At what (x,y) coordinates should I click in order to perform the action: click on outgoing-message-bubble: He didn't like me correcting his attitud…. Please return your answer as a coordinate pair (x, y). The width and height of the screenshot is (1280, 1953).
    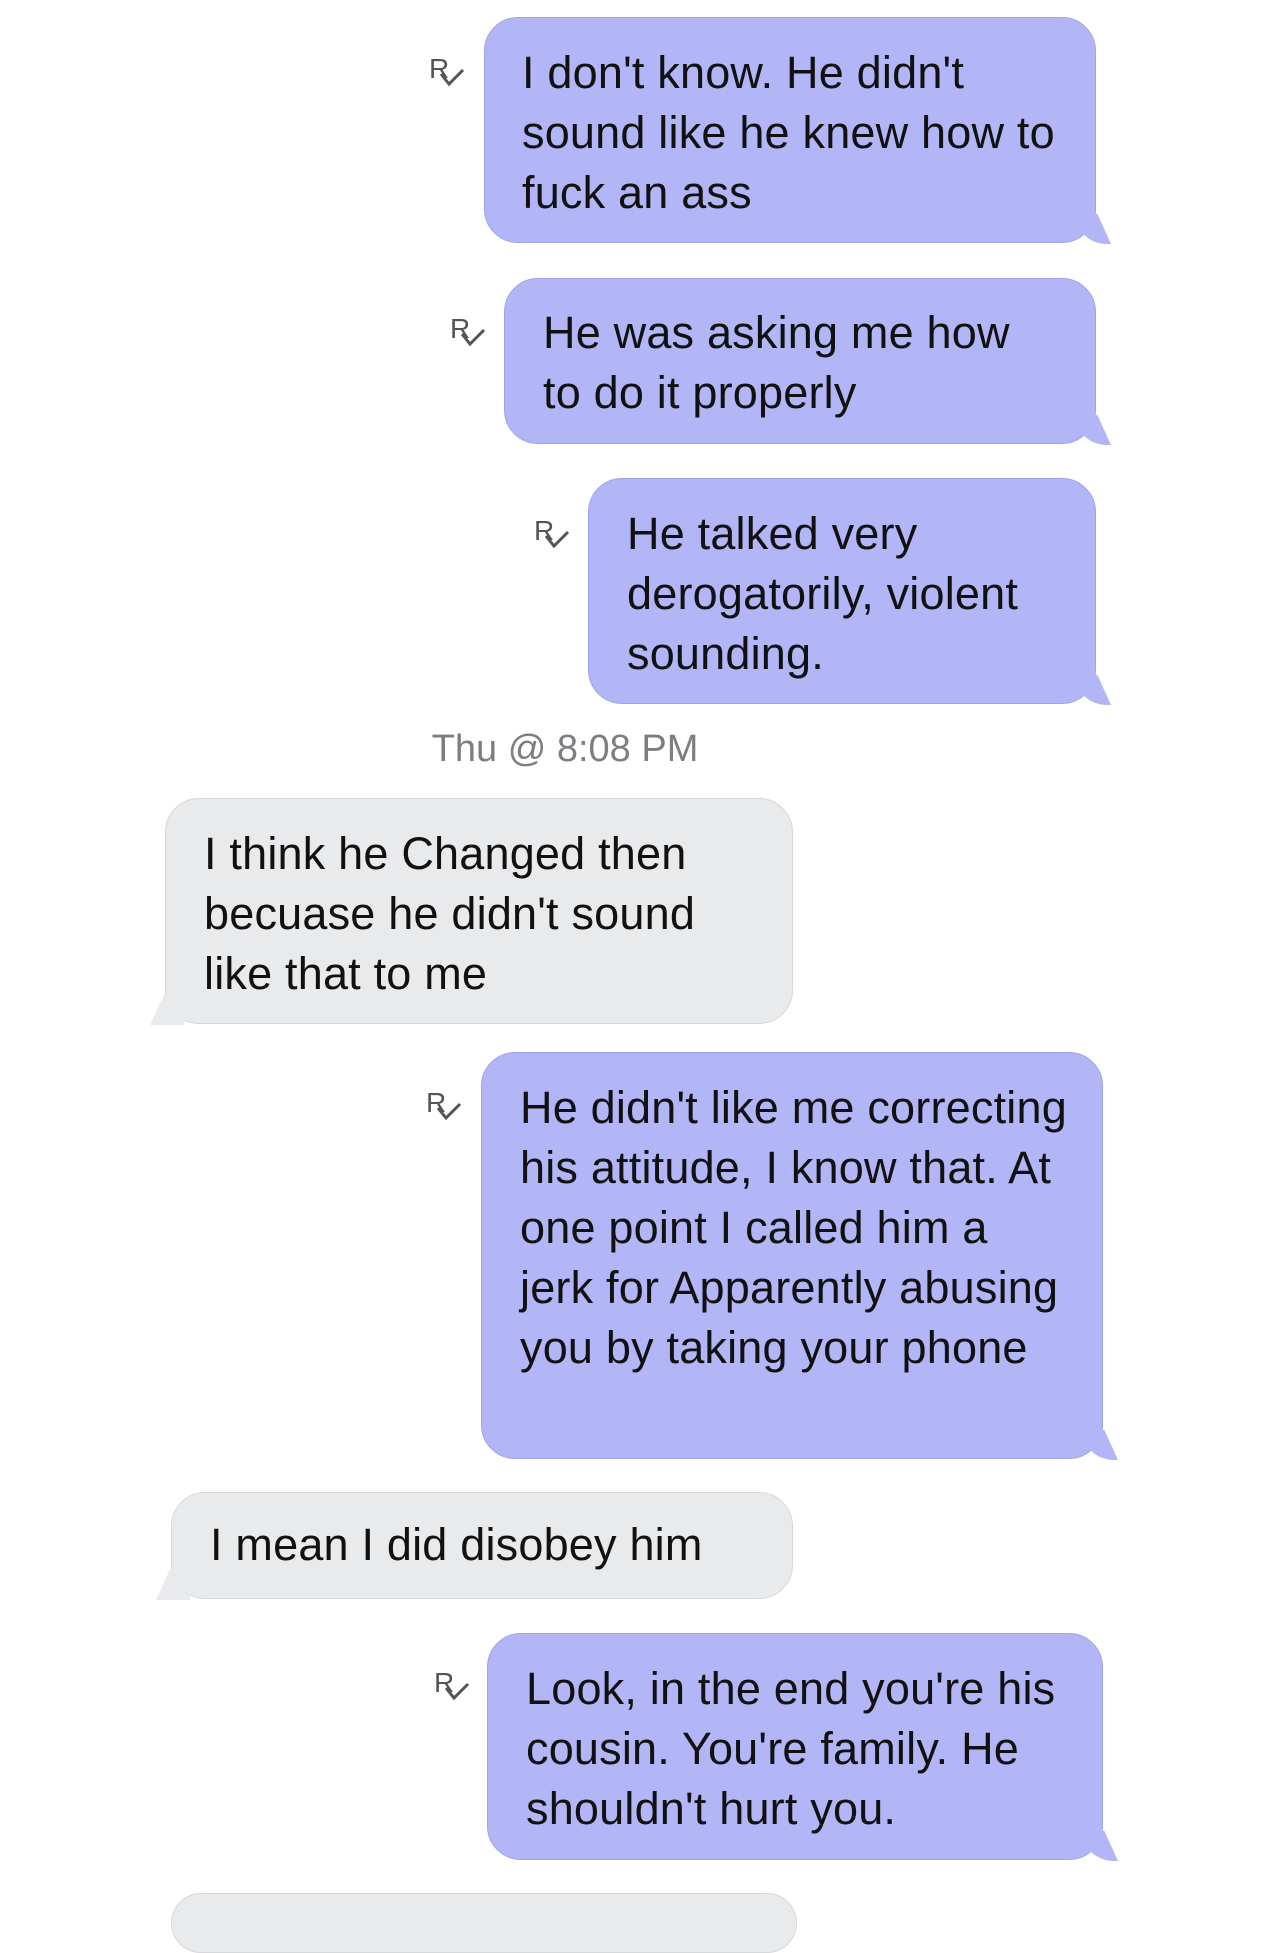
    Looking at the image, I should click on (792, 1255).